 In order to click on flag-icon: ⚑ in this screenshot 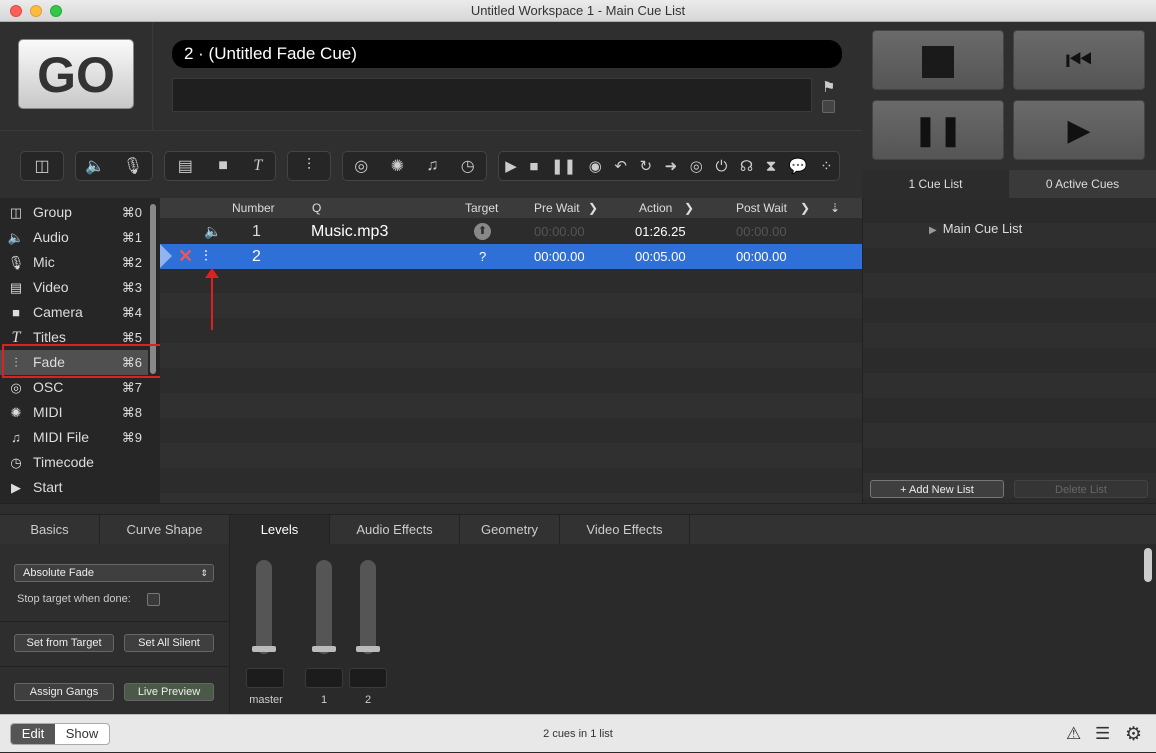, I will do `click(828, 87)`.